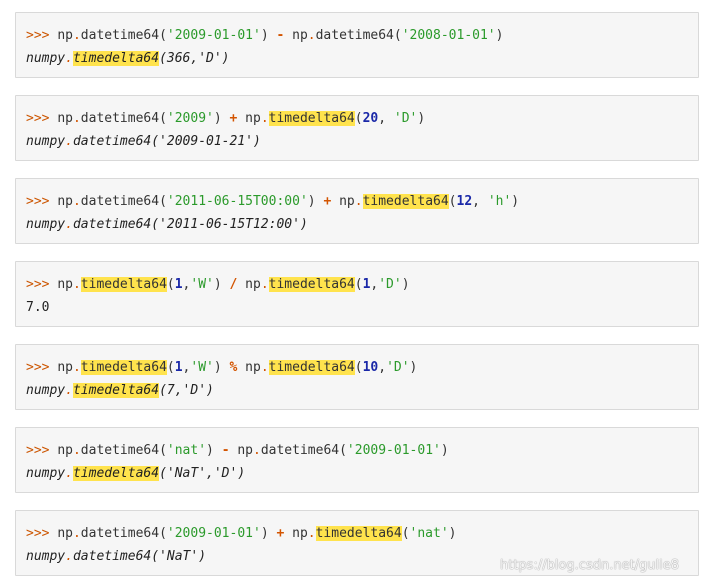 The height and width of the screenshot is (586, 716). Describe the element at coordinates (139, 556) in the screenshot. I see `code-token: datetime64('NaT')` at that location.